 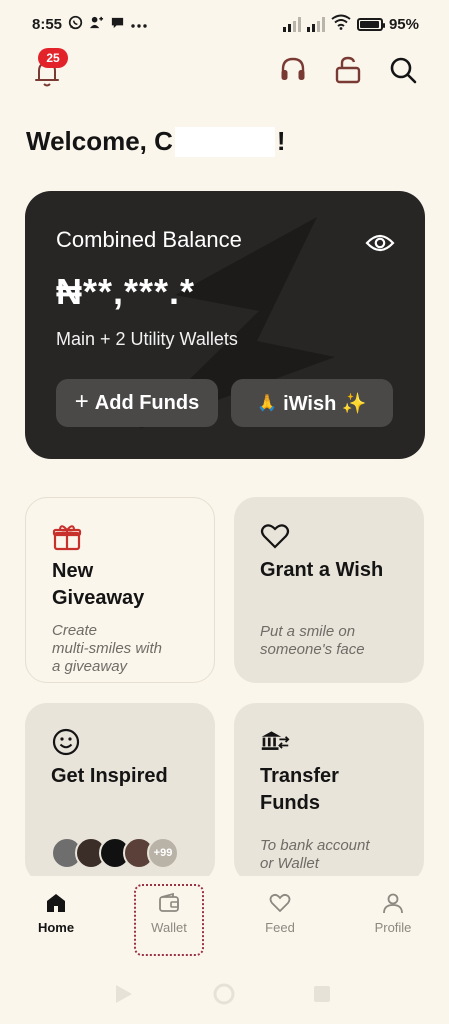 I want to click on welcome-prefix: Welcome, C, so click(x=99, y=141).